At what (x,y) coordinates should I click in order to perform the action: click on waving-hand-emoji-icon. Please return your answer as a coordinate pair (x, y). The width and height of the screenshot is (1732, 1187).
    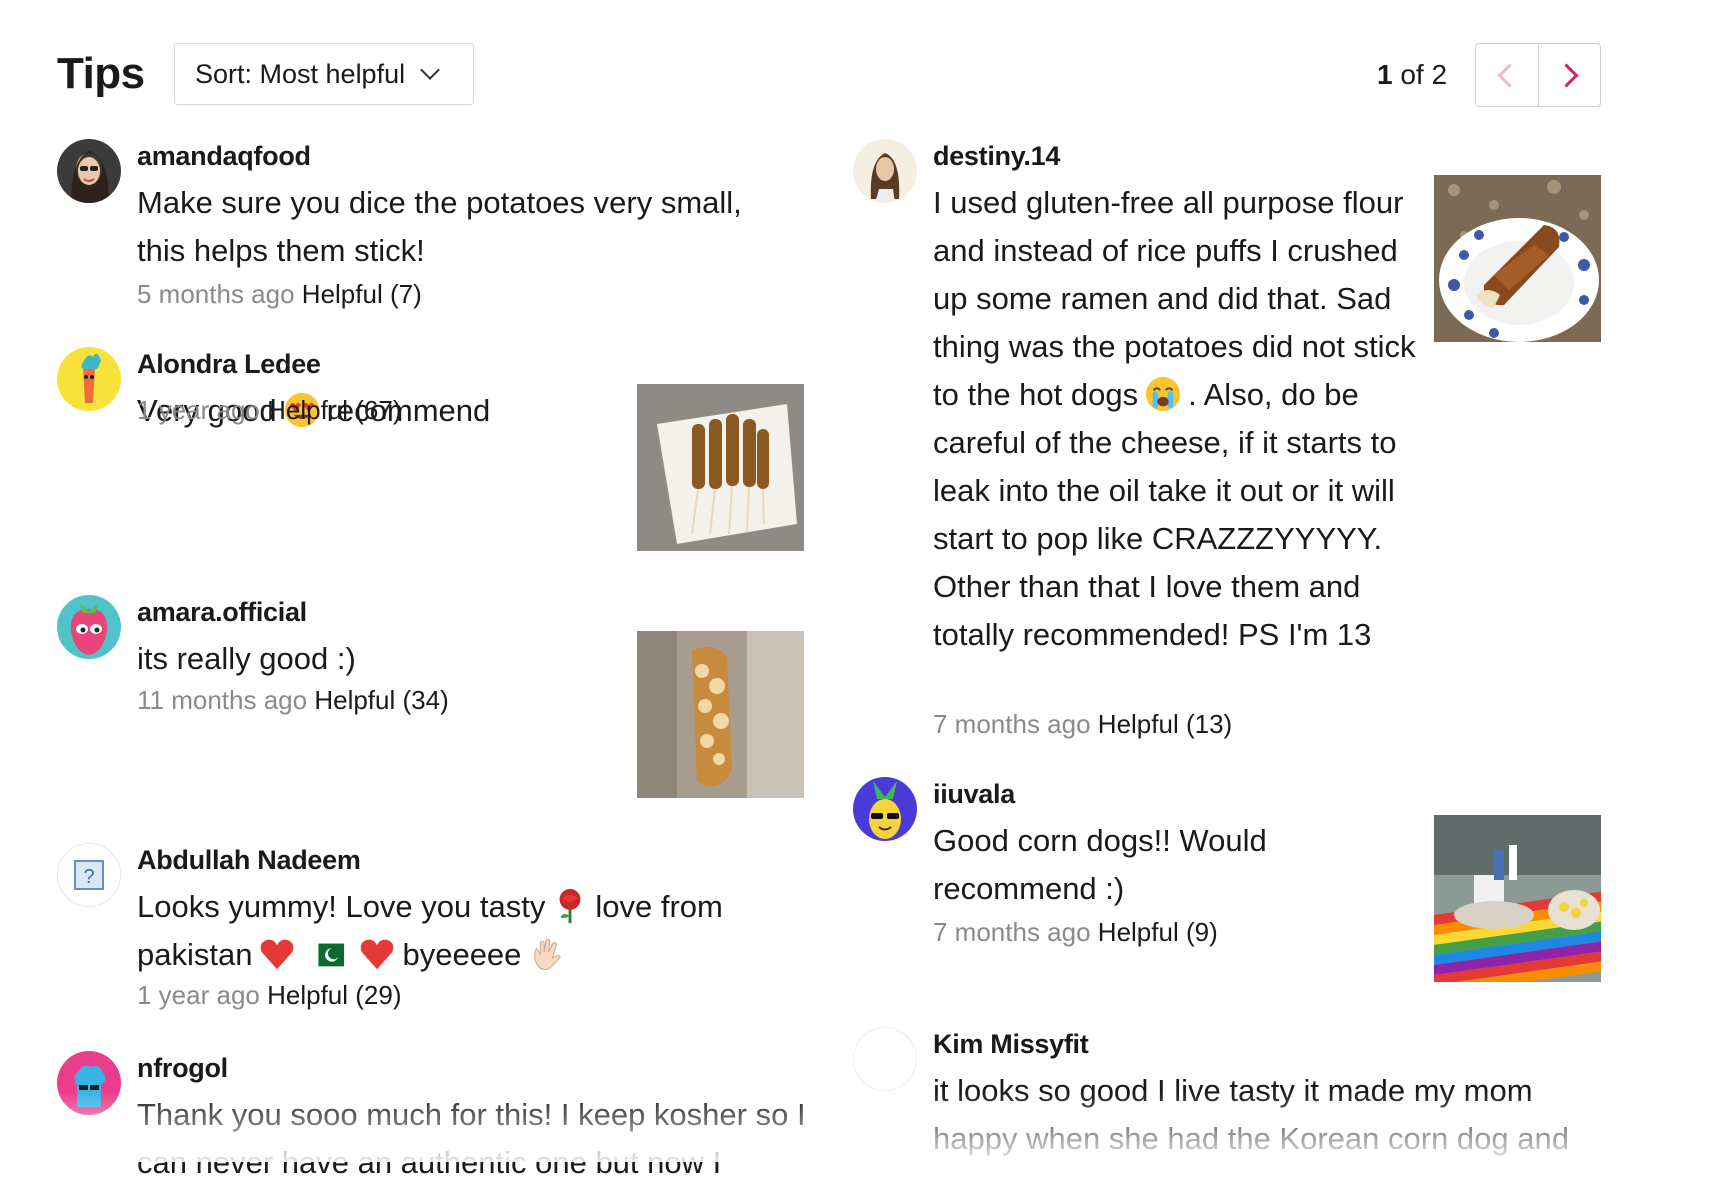
    Looking at the image, I should click on (548, 954).